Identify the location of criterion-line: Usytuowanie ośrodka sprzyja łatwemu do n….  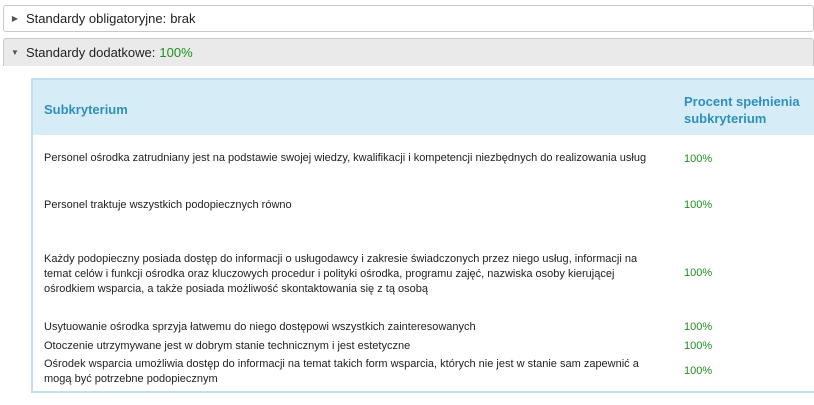
(260, 327).